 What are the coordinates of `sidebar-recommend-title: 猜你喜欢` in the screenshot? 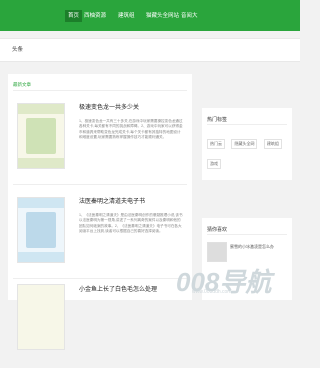 It's located at (217, 230).